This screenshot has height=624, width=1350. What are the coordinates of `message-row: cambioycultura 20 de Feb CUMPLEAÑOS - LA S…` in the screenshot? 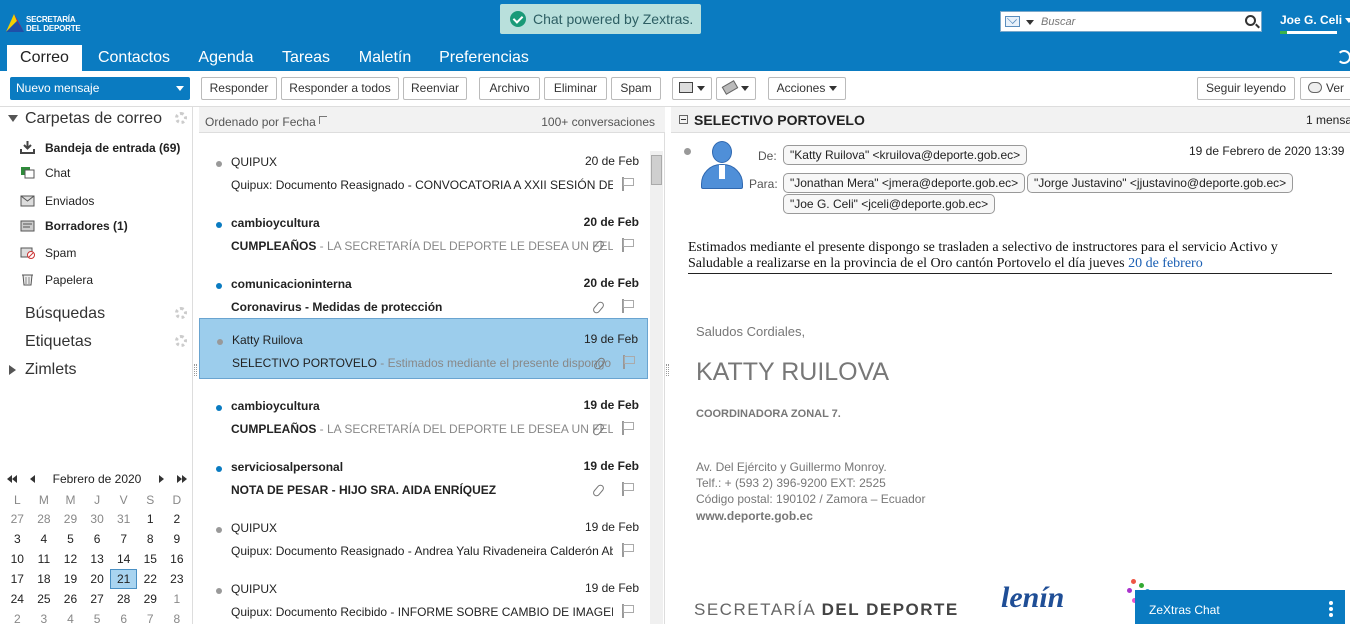 It's located at (423, 232).